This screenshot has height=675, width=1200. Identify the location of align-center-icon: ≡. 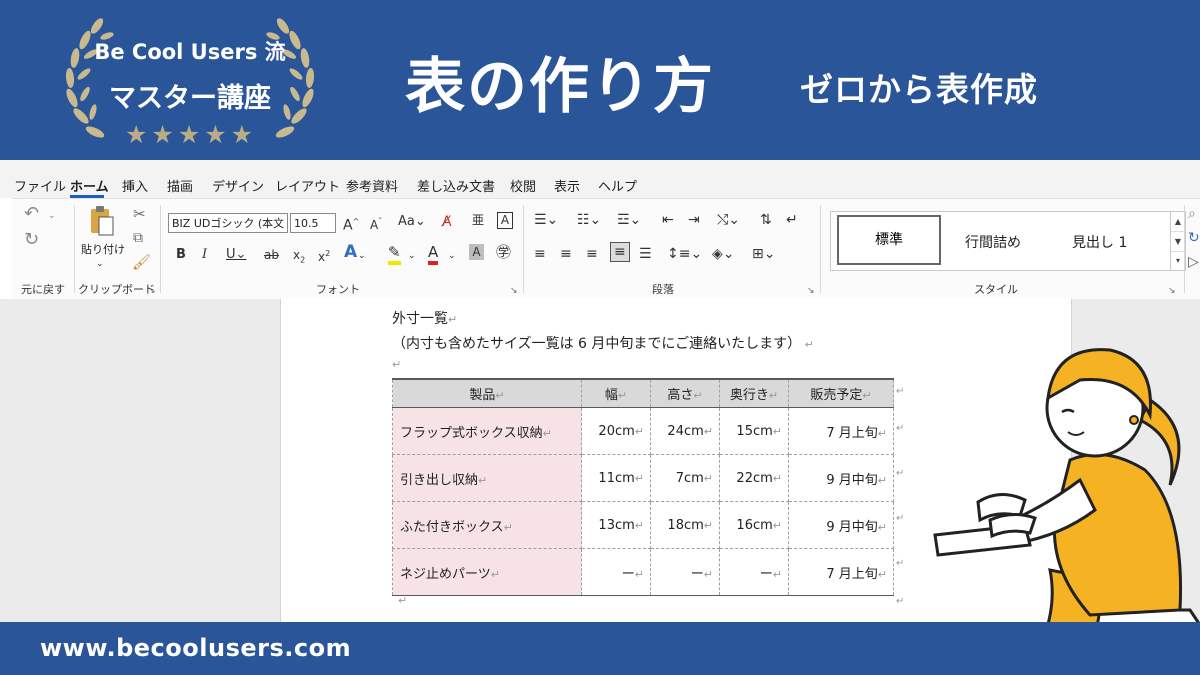
(566, 254).